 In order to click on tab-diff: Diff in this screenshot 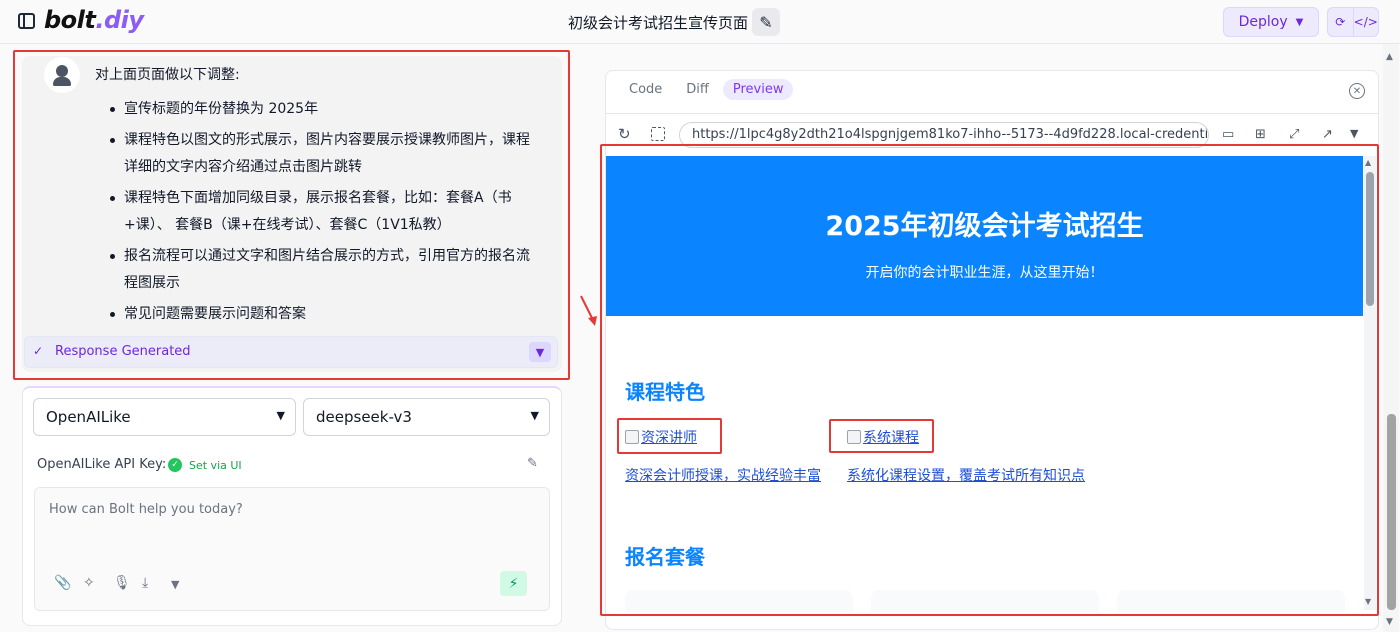, I will do `click(697, 89)`.